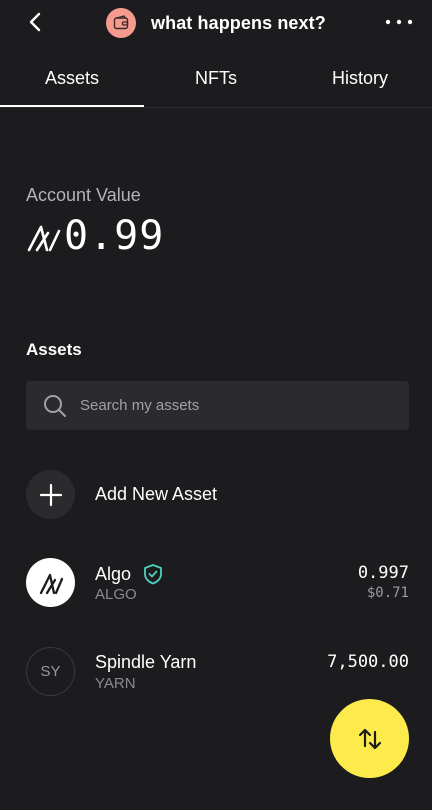  I want to click on search-box, so click(217, 405).